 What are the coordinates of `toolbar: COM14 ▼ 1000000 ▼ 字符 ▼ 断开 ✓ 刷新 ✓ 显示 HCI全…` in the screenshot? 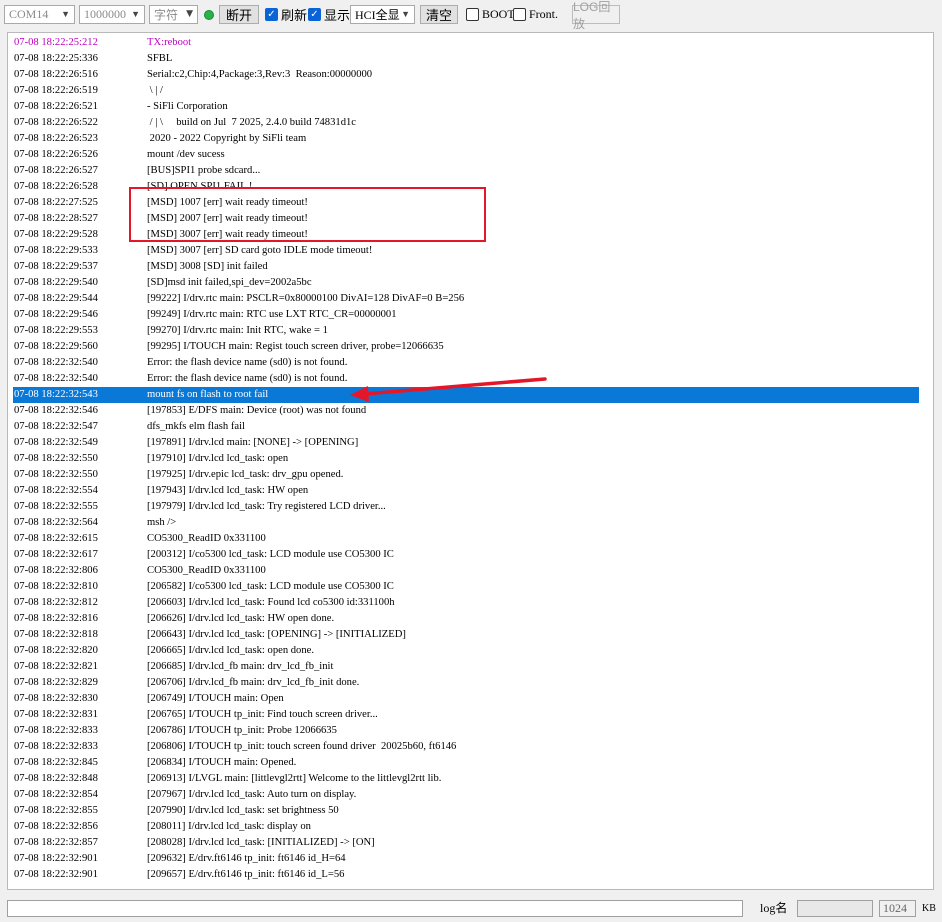 It's located at (471, 15).